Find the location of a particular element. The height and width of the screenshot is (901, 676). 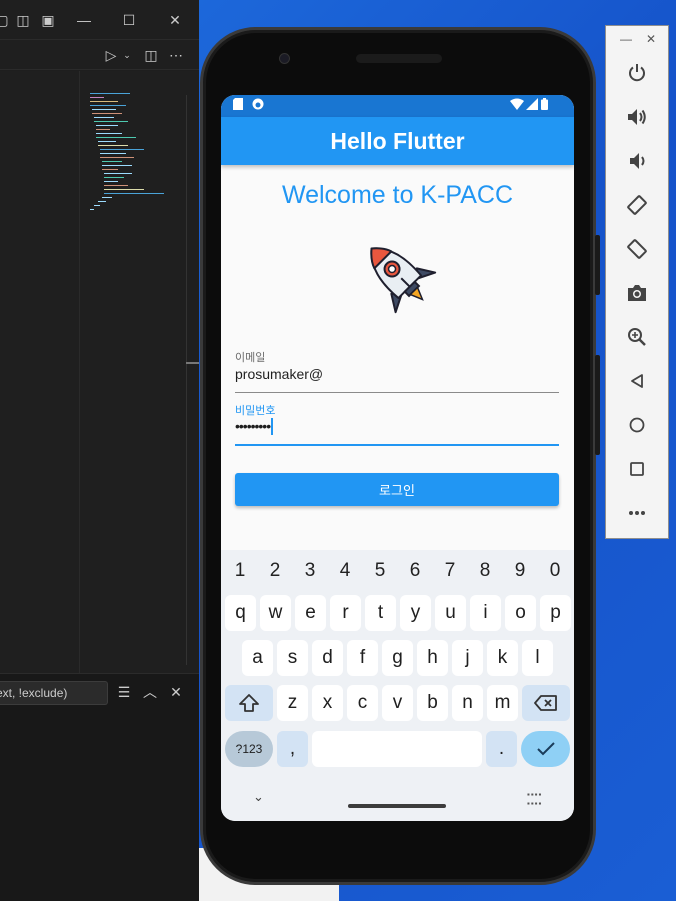

key-v: v is located at coordinates (397, 703).